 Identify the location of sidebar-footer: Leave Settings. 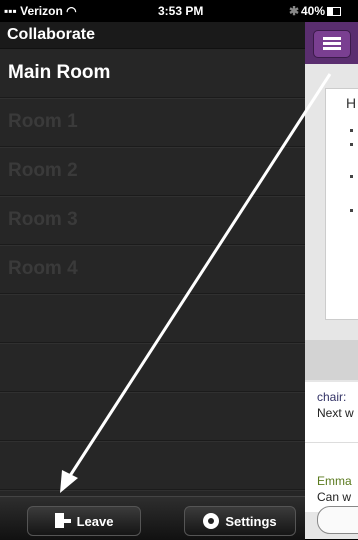
(152, 518).